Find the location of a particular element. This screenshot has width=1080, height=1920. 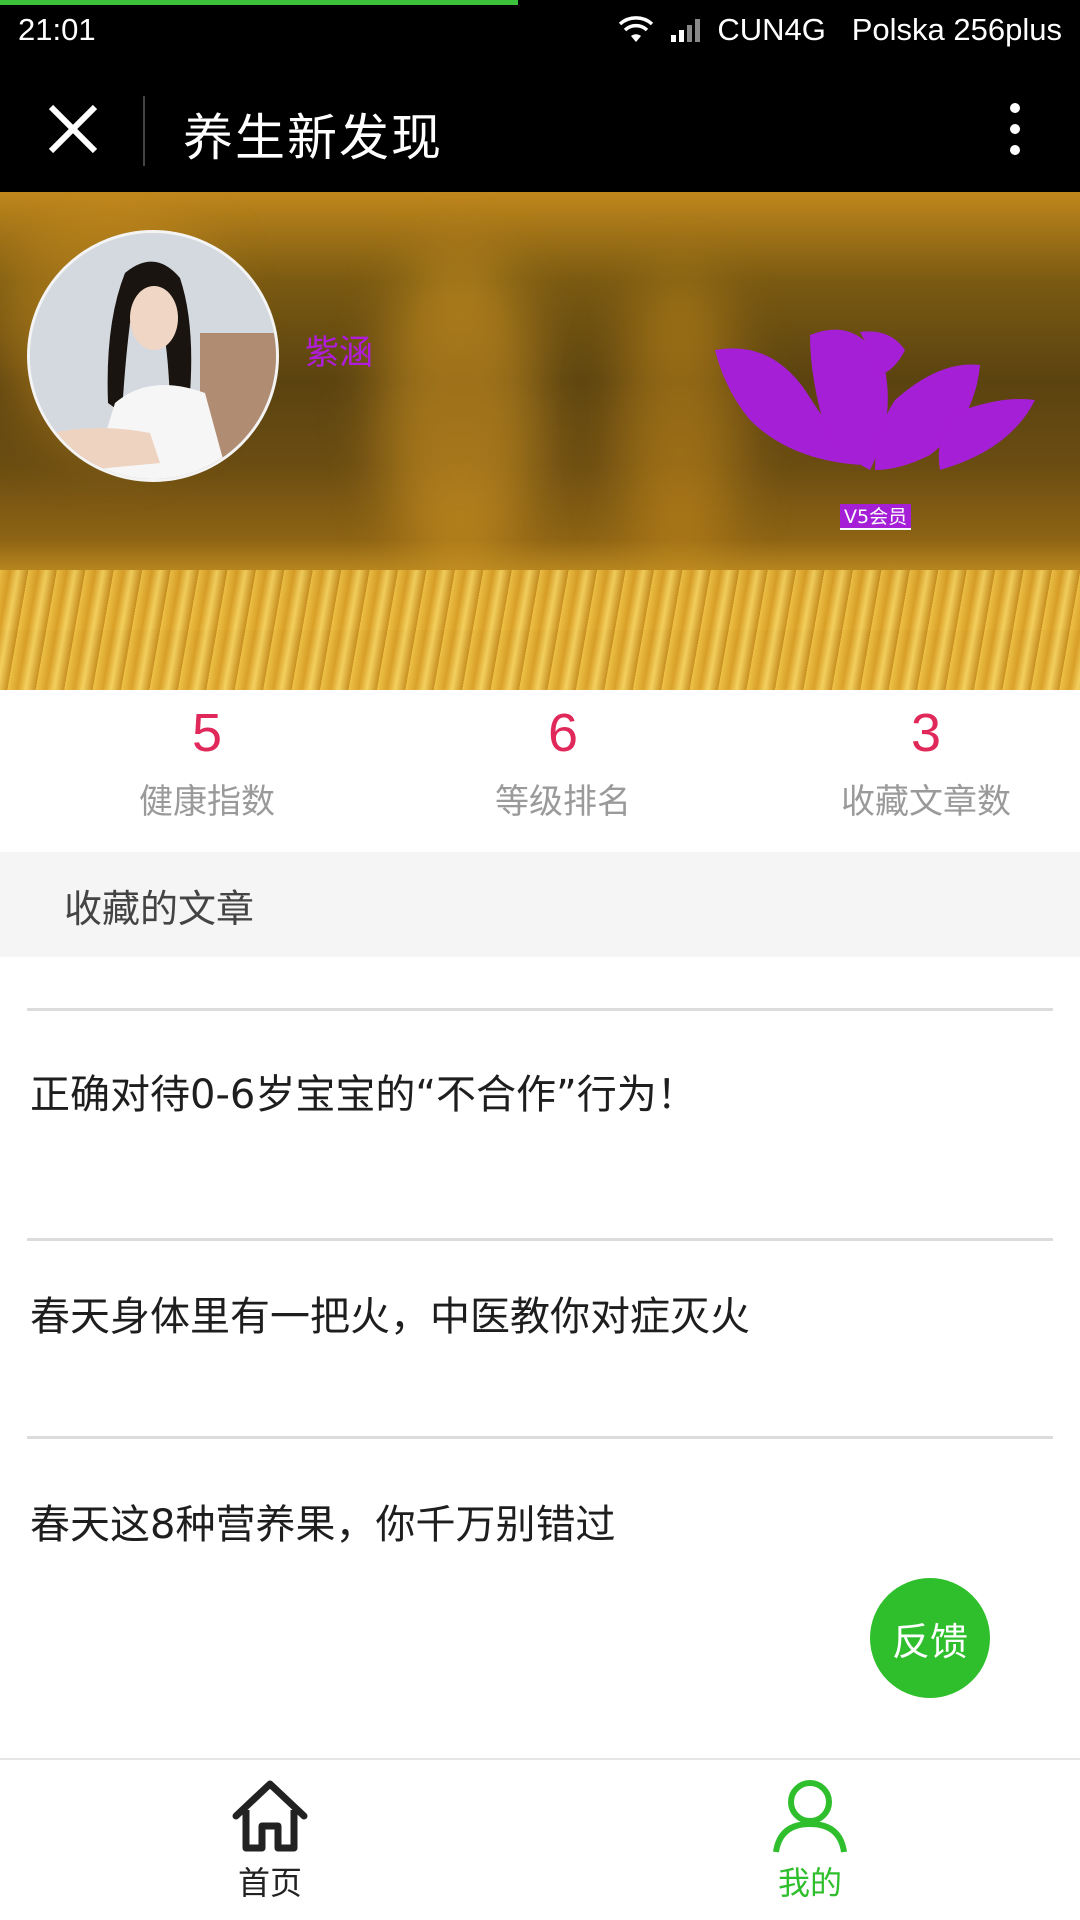

feedback-label: 反馈 is located at coordinates (929, 1641).